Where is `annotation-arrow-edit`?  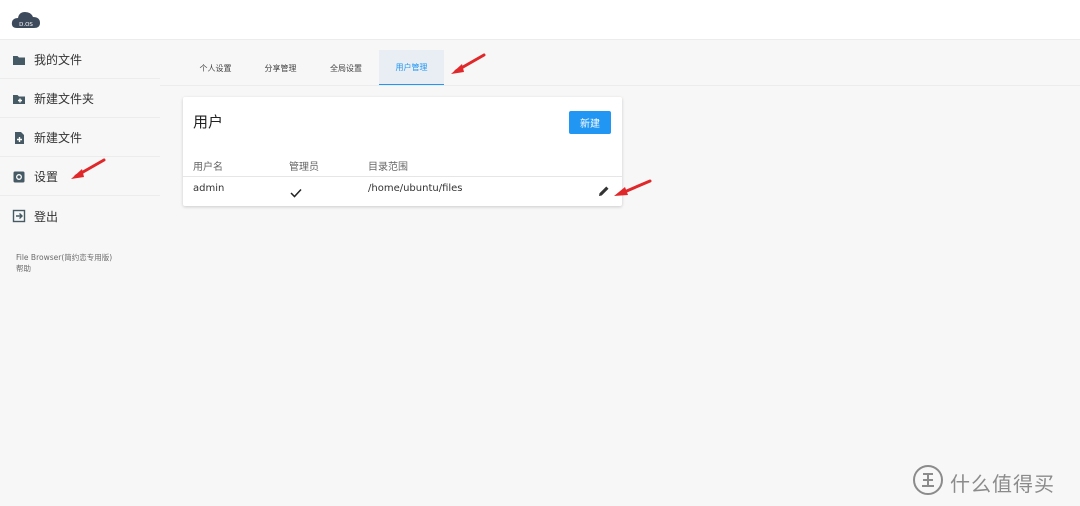
annotation-arrow-edit is located at coordinates (633, 187).